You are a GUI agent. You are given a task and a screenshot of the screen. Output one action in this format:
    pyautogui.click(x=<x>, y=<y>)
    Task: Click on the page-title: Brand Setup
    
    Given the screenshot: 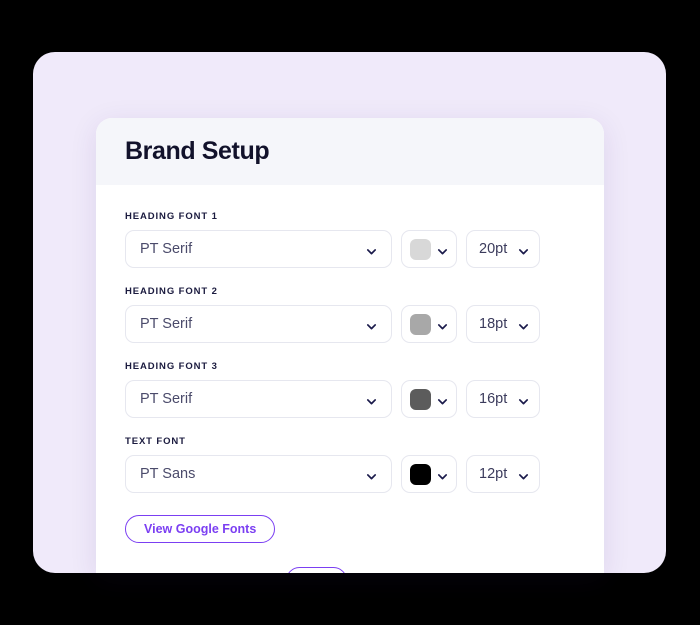 What is the action you would take?
    pyautogui.click(x=197, y=151)
    